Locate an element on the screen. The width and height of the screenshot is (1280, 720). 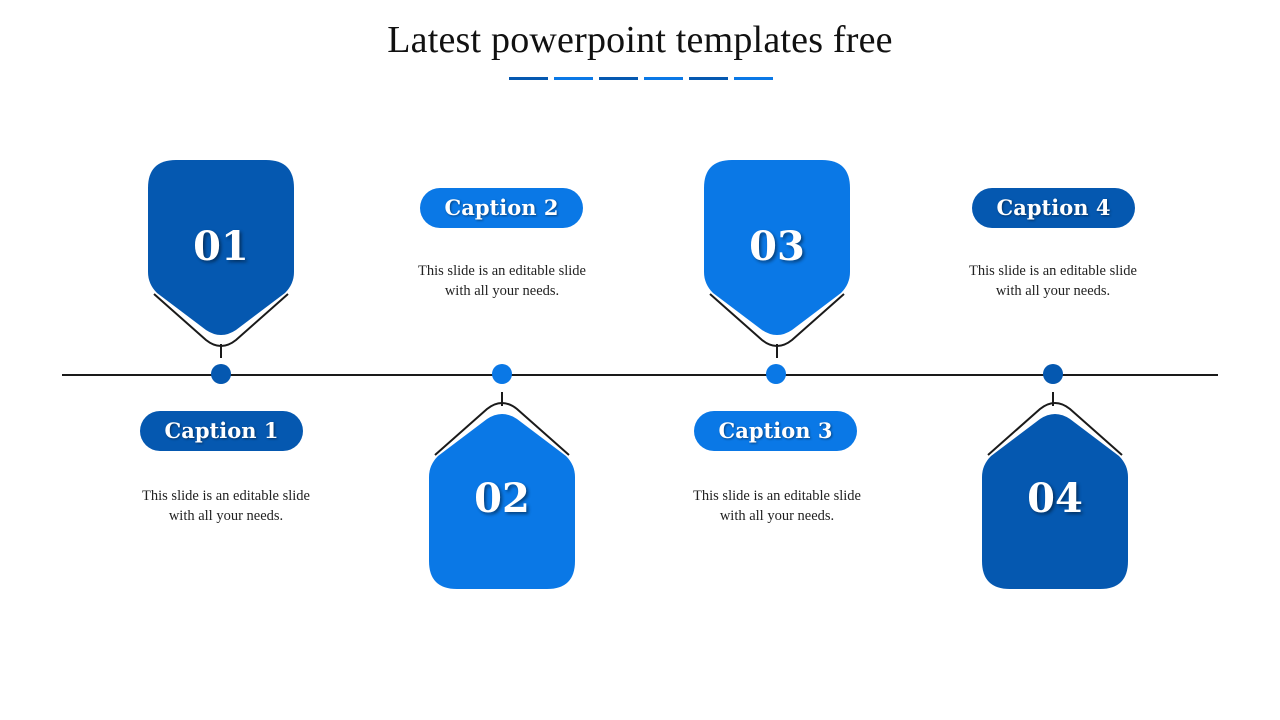
step-number: 01 is located at coordinates (221, 246).